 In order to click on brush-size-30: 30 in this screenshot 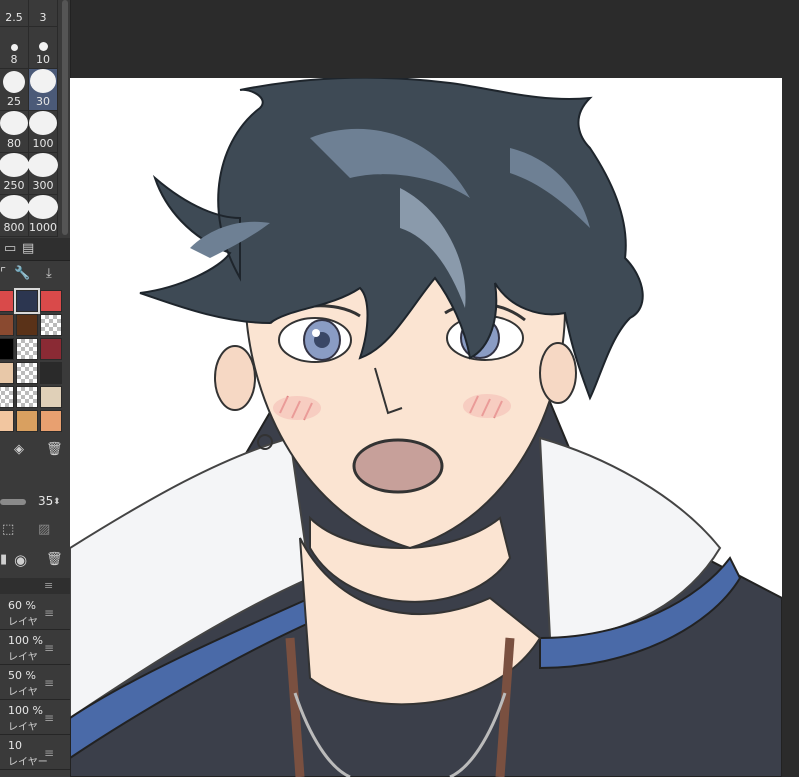, I will do `click(43, 90)`.